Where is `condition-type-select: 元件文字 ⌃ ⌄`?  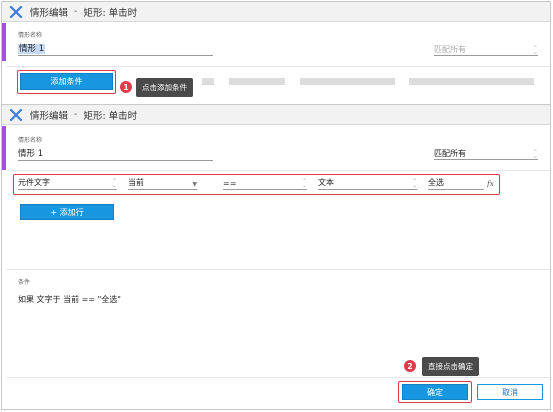 condition-type-select: 元件文字 ⌃ ⌄ is located at coordinates (67, 184).